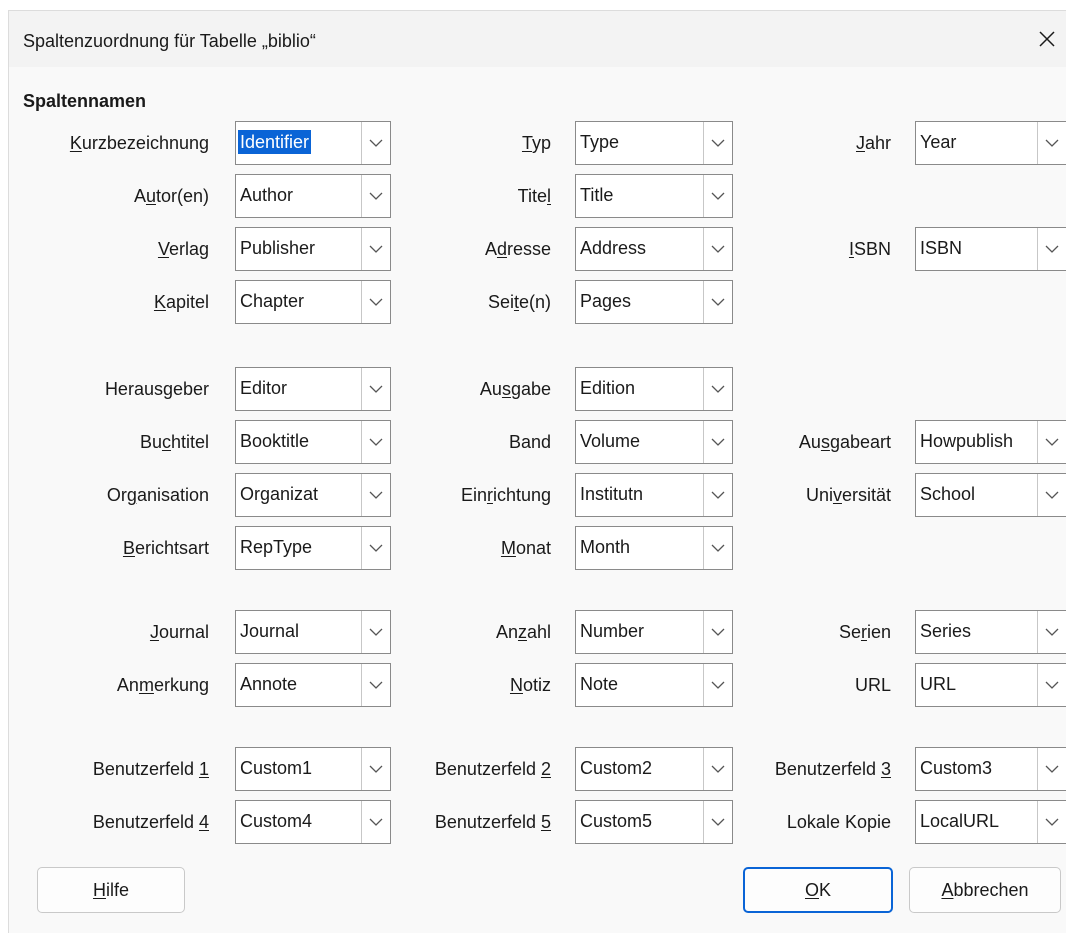 The height and width of the screenshot is (933, 1066). What do you see at coordinates (938, 684) in the screenshot?
I see `combobox-value: URL` at bounding box center [938, 684].